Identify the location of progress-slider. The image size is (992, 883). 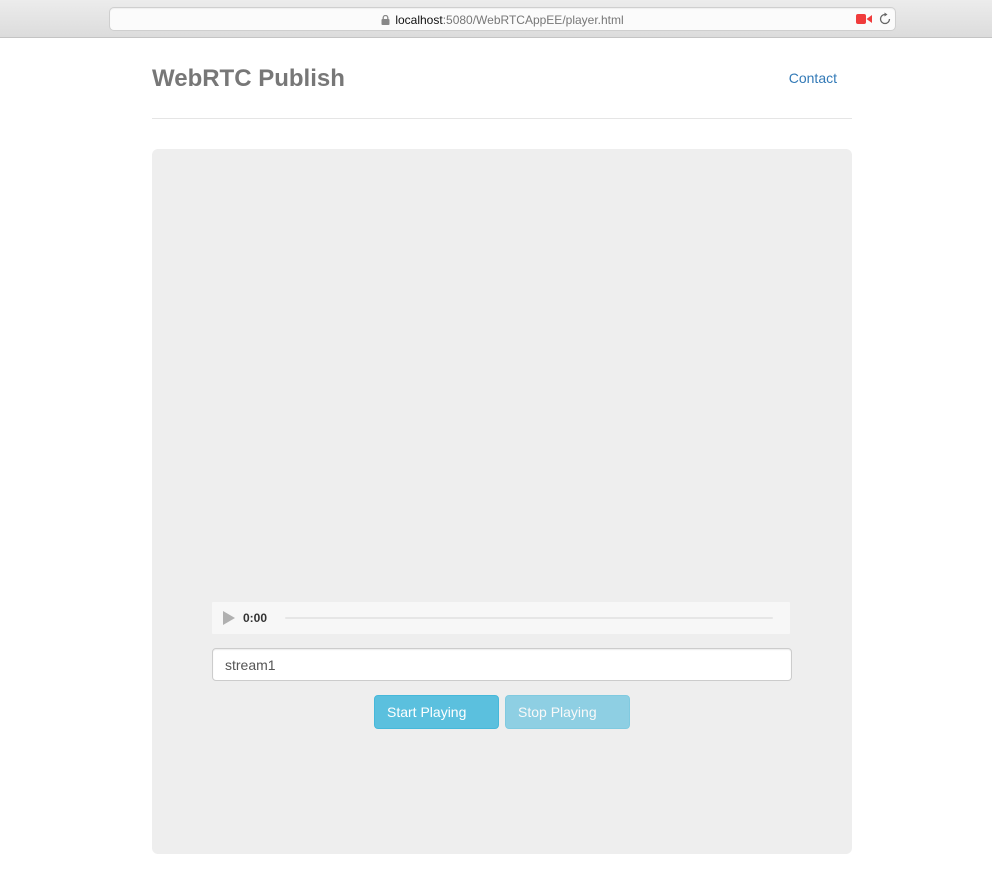
(529, 618).